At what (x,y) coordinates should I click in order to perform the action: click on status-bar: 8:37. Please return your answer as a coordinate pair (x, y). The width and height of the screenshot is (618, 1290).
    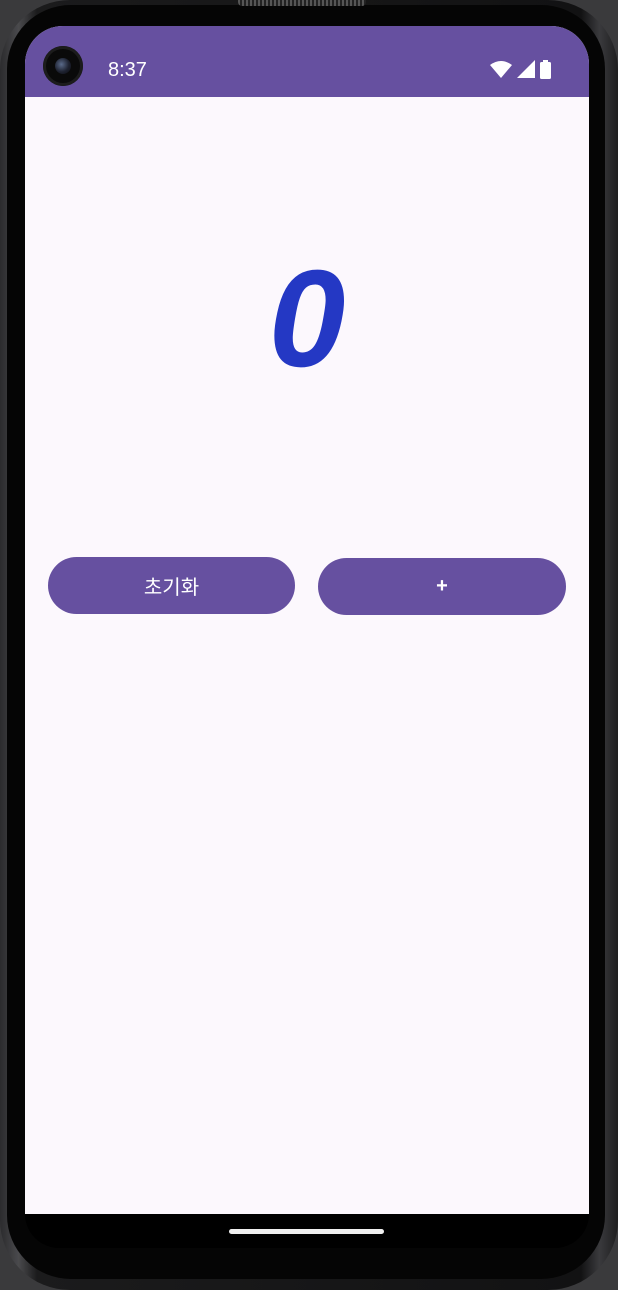
    Looking at the image, I should click on (307, 61).